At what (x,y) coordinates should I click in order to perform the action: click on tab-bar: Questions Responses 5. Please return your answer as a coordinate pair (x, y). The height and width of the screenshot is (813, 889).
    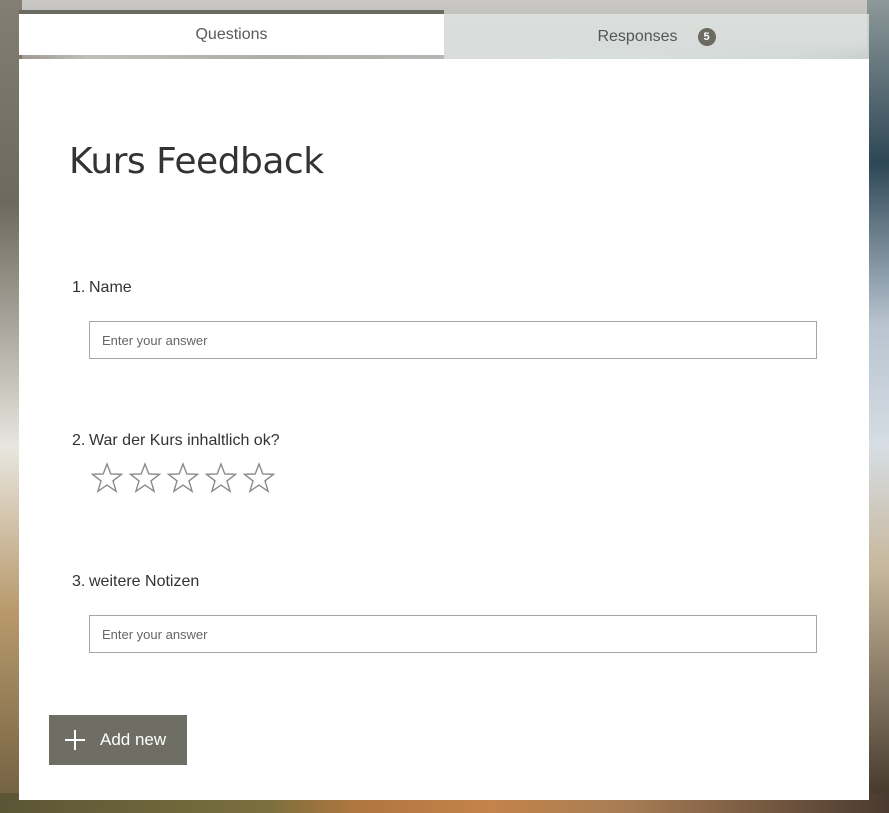
    Looking at the image, I should click on (444, 34).